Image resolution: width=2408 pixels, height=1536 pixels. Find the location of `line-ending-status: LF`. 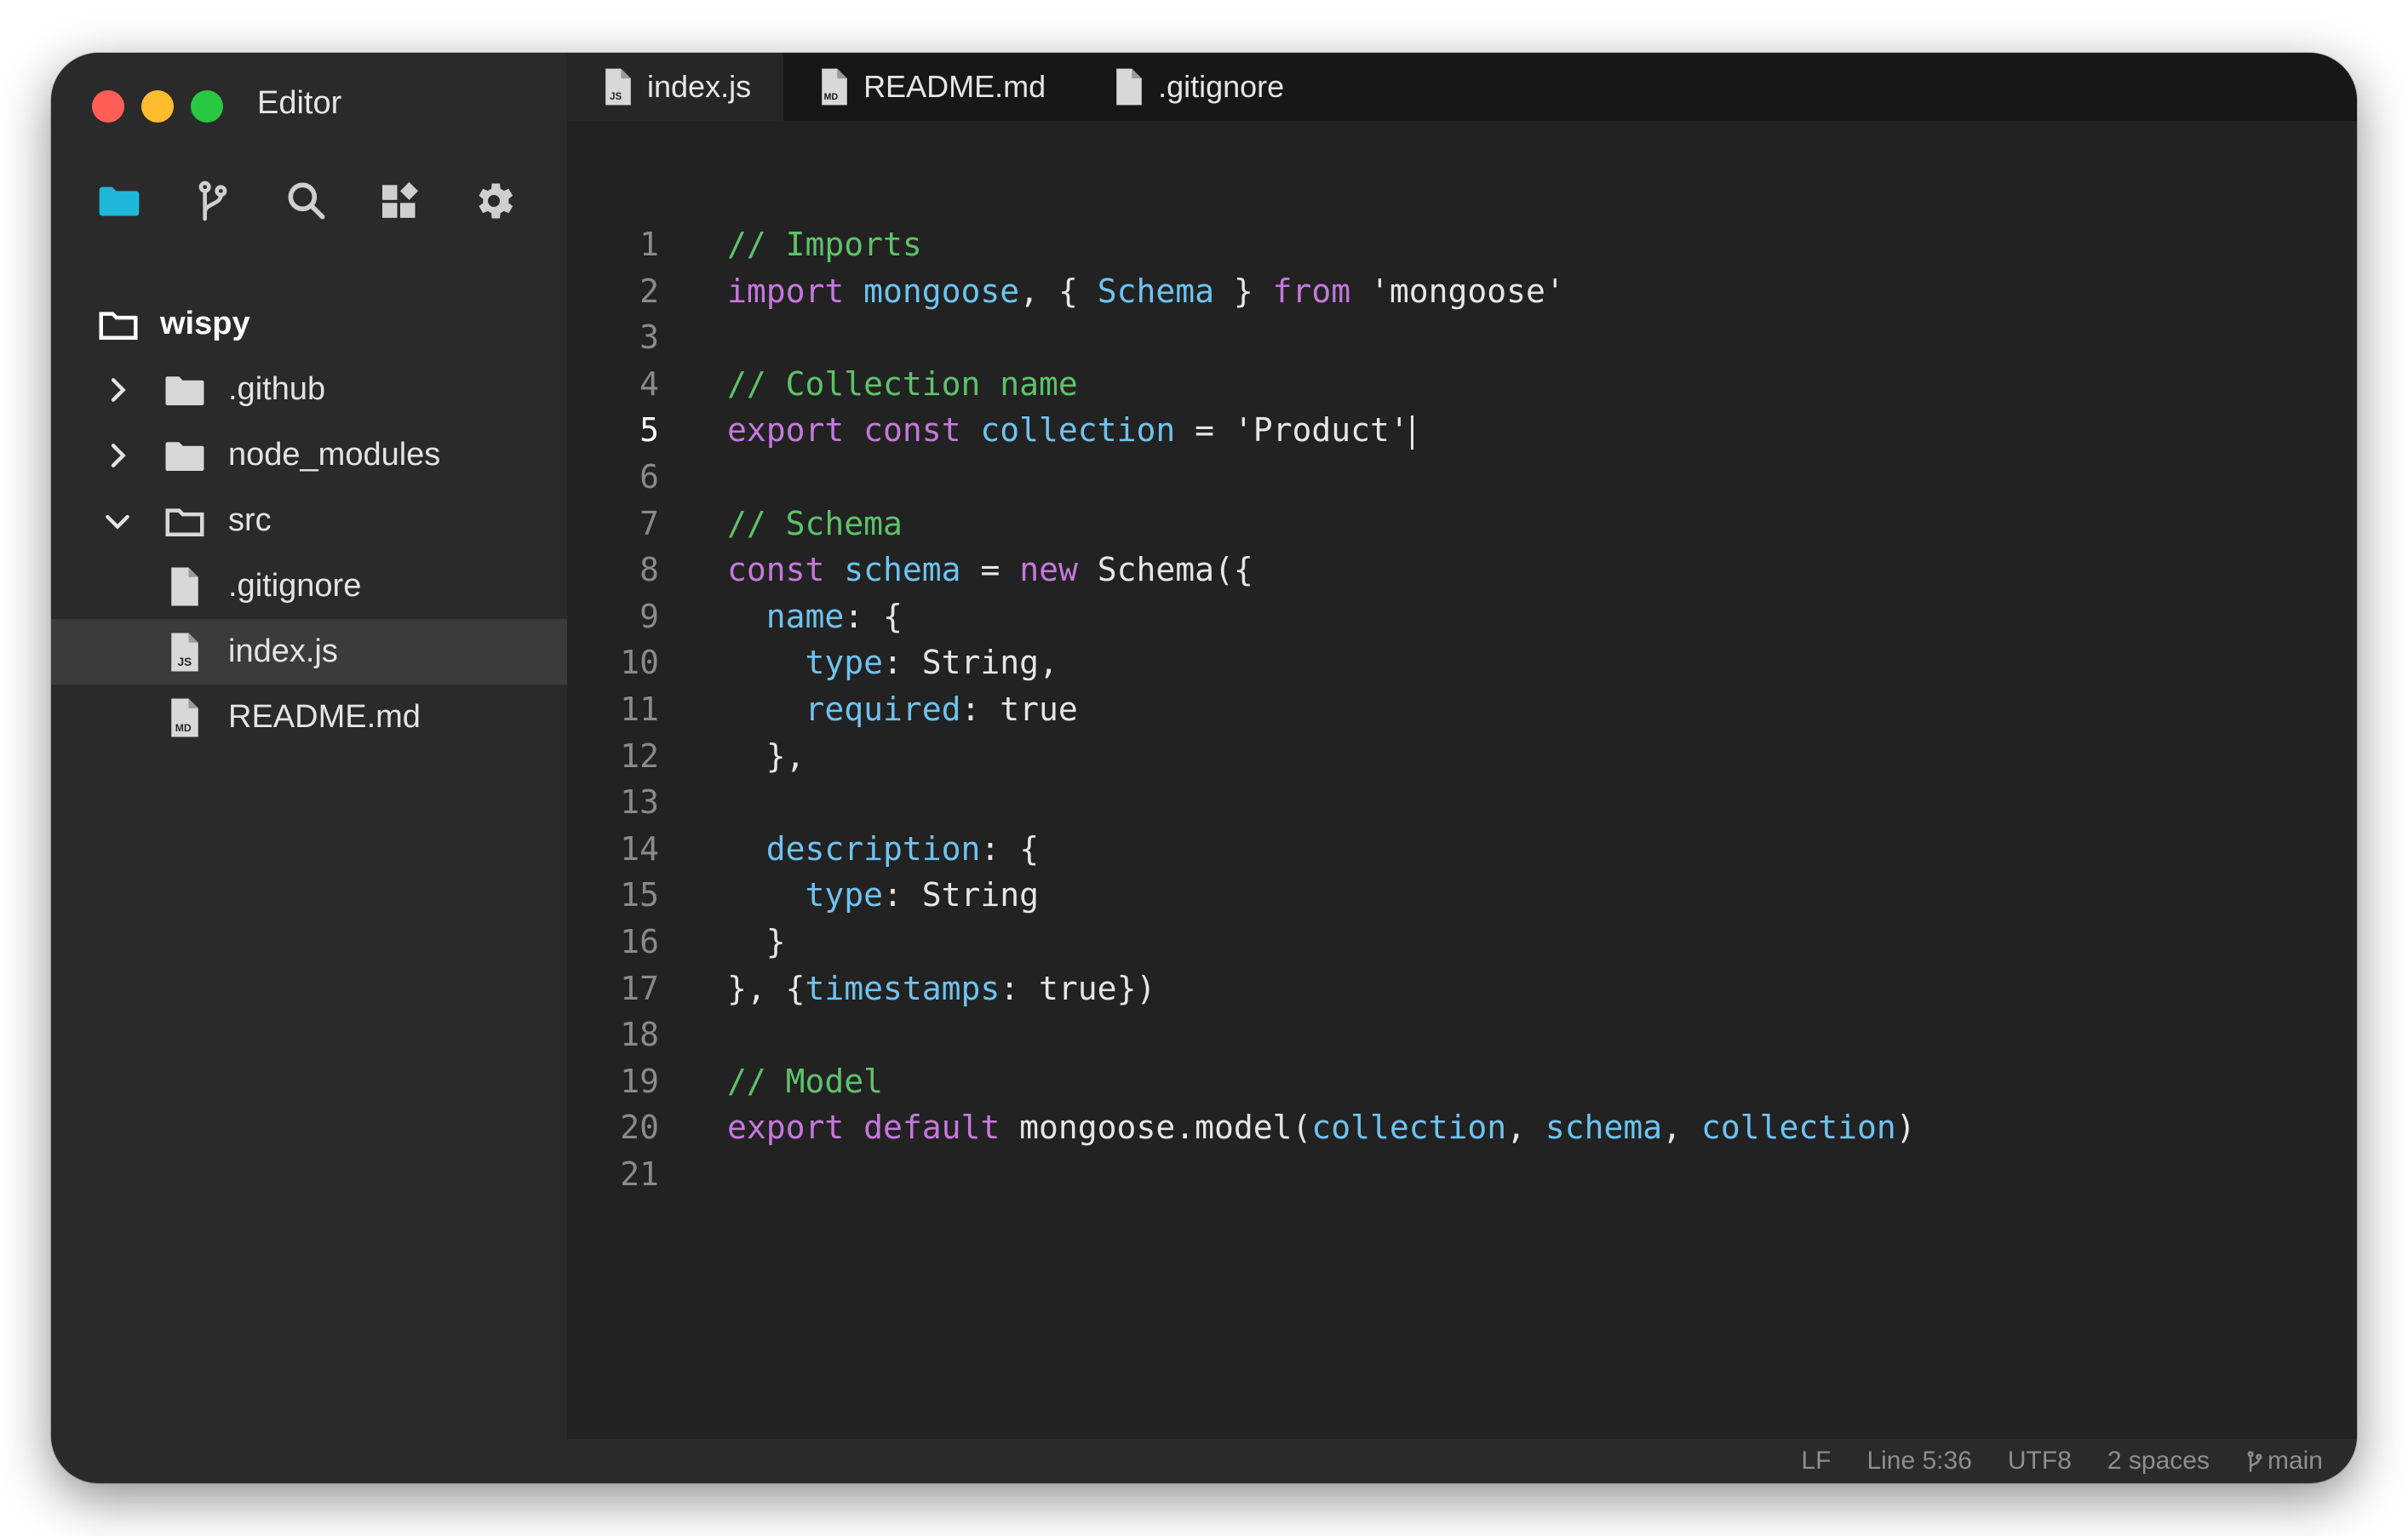

line-ending-status: LF is located at coordinates (1816, 1462).